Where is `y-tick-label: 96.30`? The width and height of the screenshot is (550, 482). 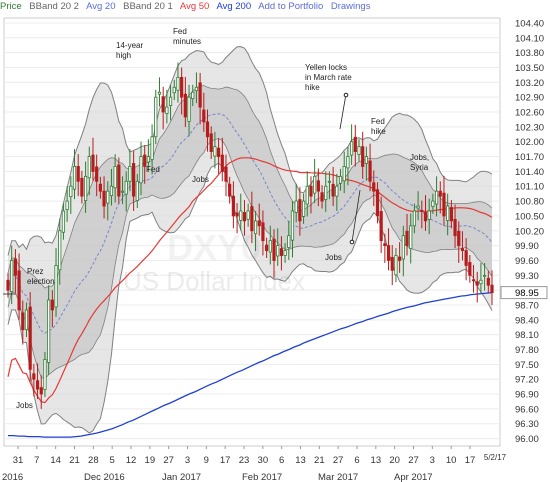 y-tick-label: 96.30 is located at coordinates (527, 424).